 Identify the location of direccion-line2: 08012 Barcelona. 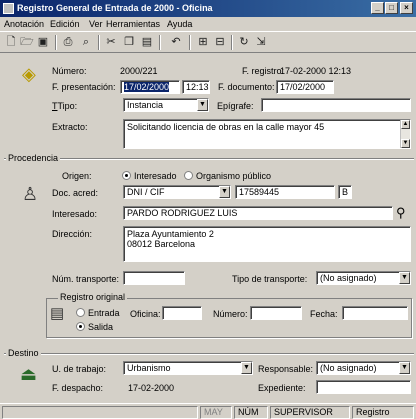
(161, 244).